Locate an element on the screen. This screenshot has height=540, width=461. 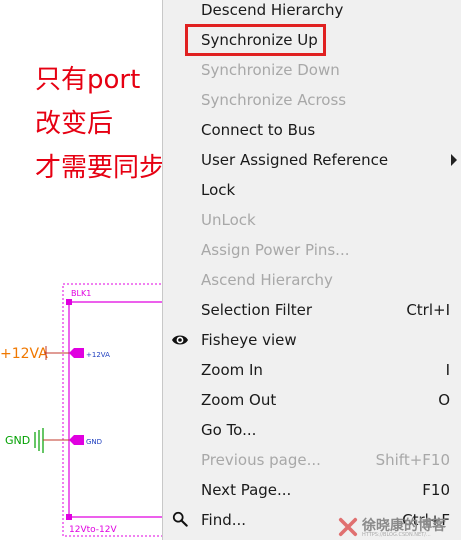
menu-item-label: UnLock is located at coordinates (228, 220).